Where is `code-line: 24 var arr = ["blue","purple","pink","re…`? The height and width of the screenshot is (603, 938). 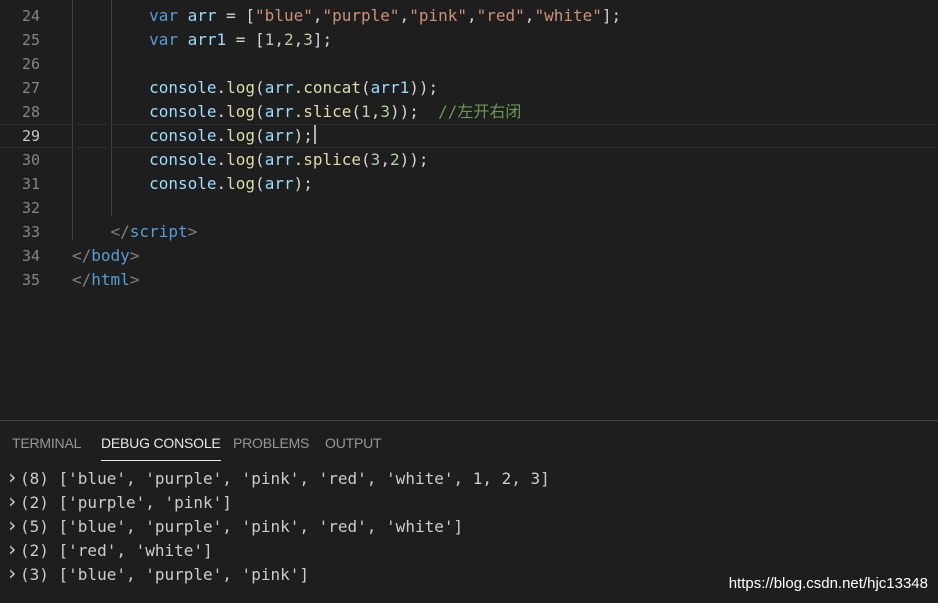 code-line: 24 var arr = ["blue","purple","pink","re… is located at coordinates (469, 16).